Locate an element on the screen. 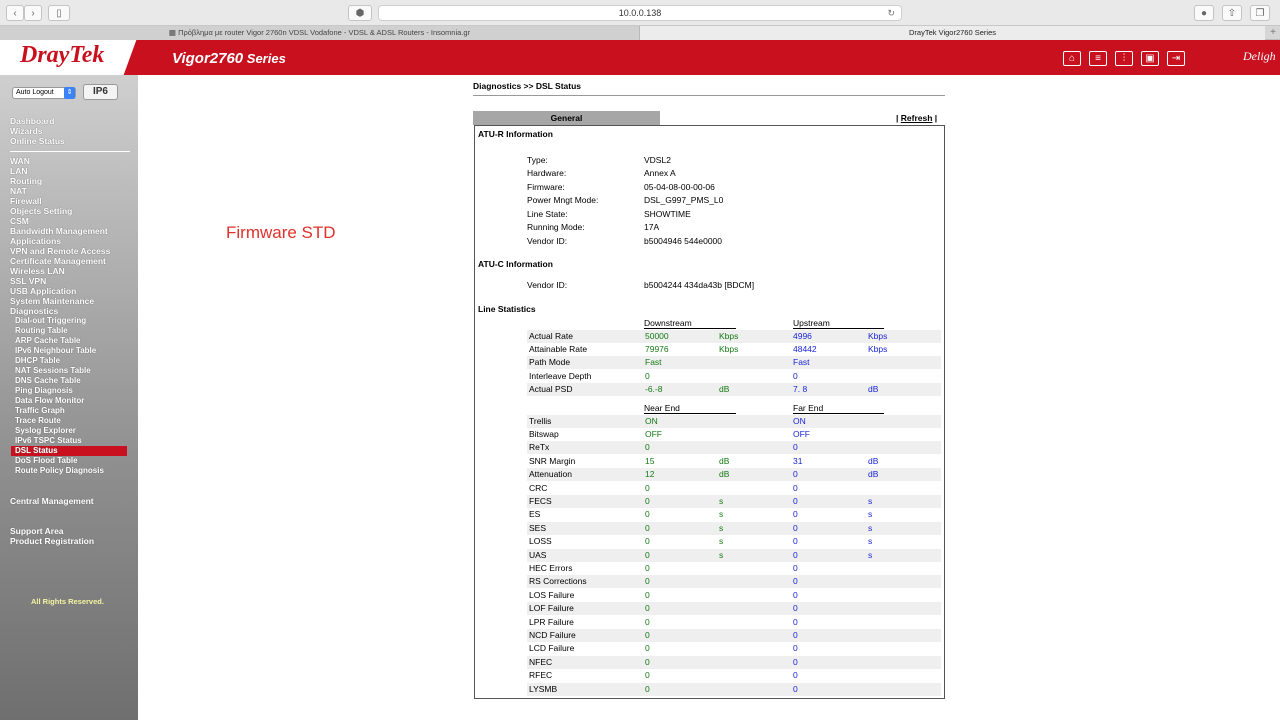 This screenshot has height=720, width=1280. sidebar-item-lan: LAN is located at coordinates (18, 171).